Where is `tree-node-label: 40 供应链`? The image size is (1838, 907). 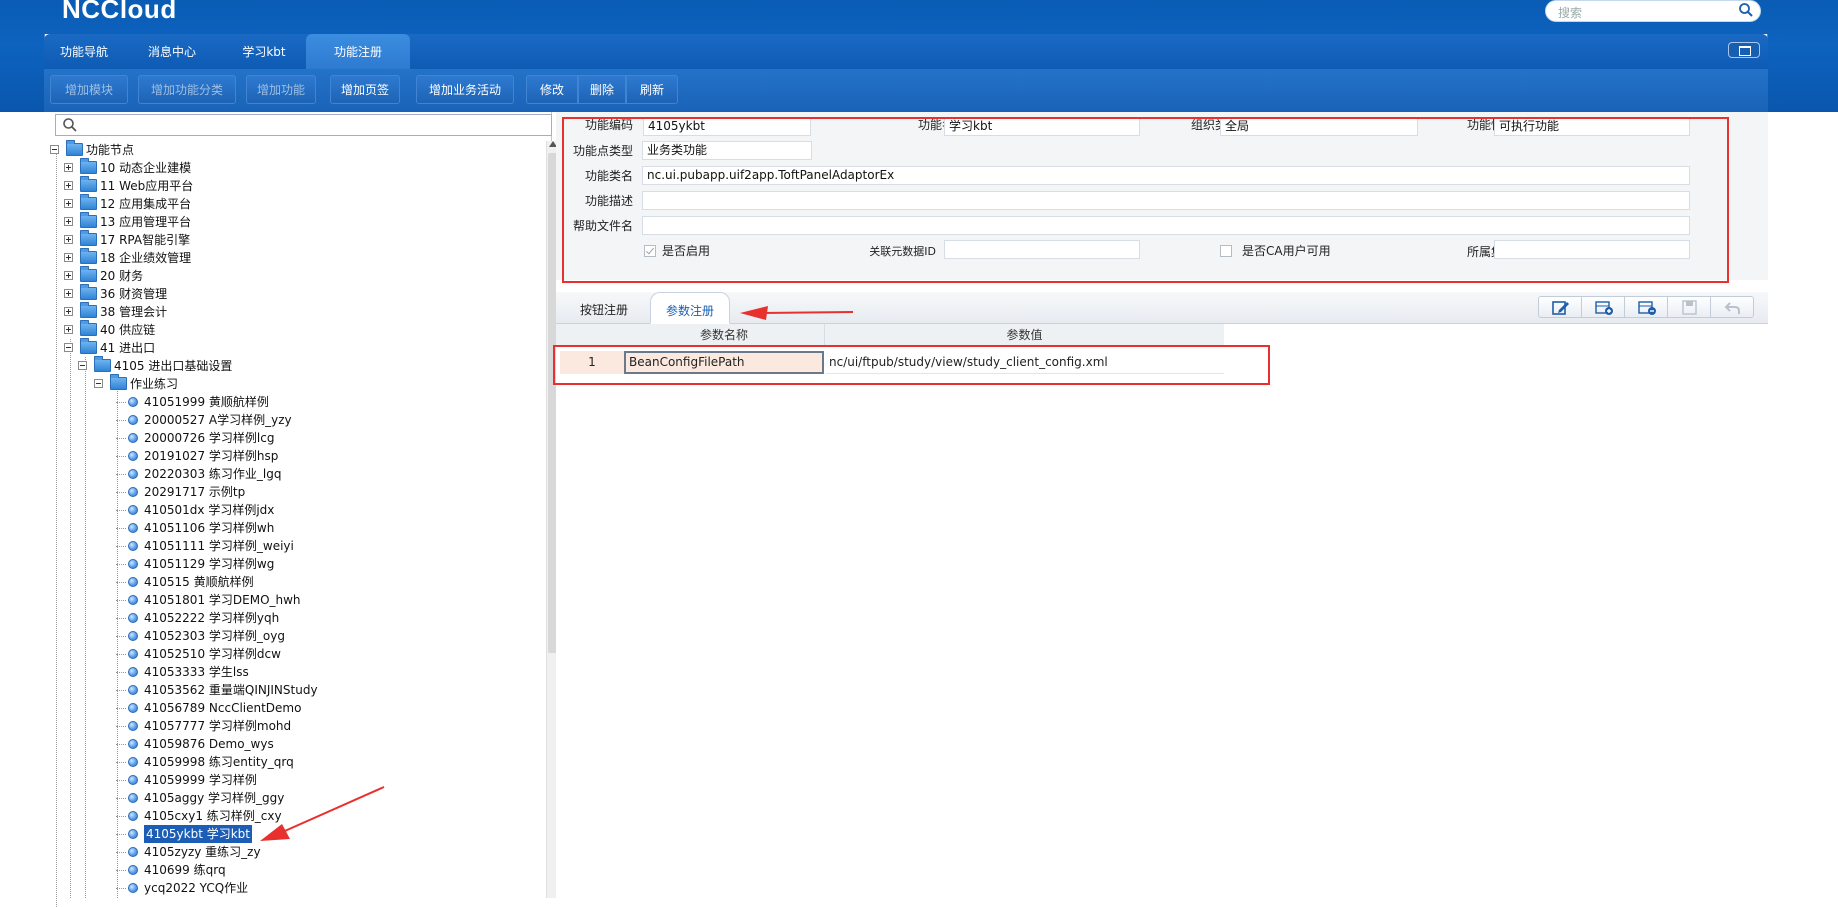 tree-node-label: 40 供应链 is located at coordinates (128, 330).